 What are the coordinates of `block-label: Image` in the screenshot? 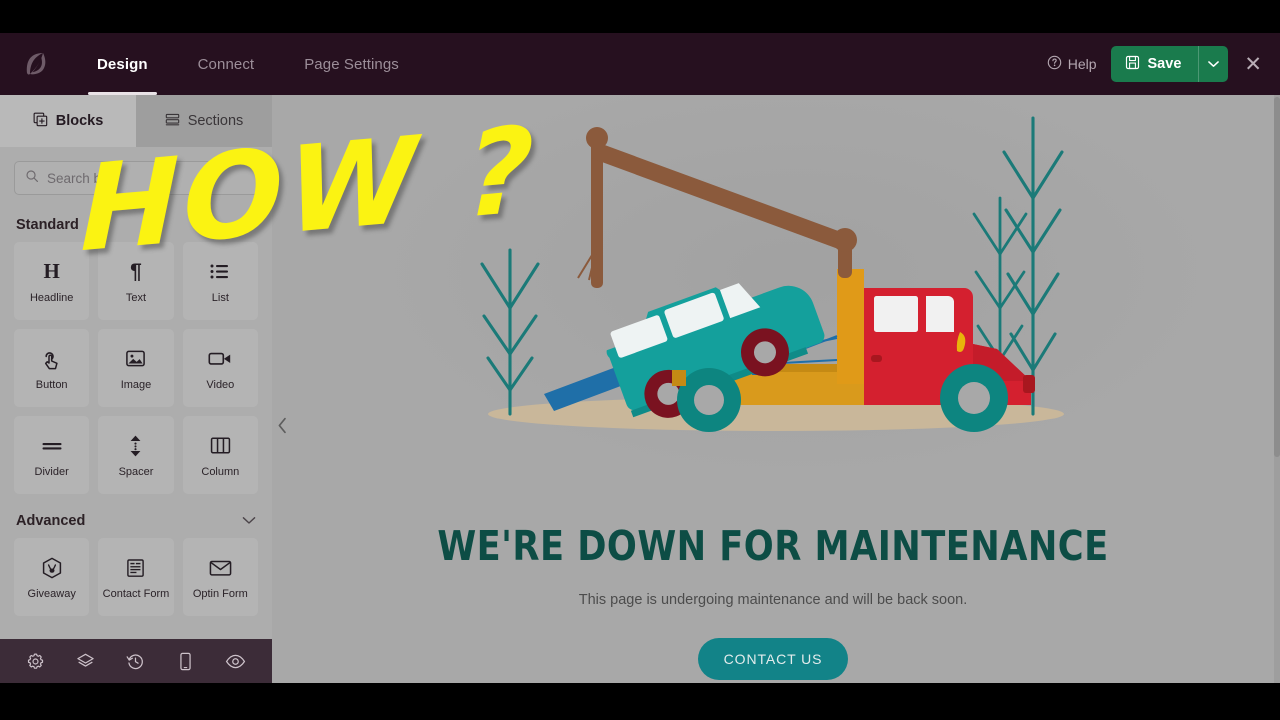 It's located at (136, 384).